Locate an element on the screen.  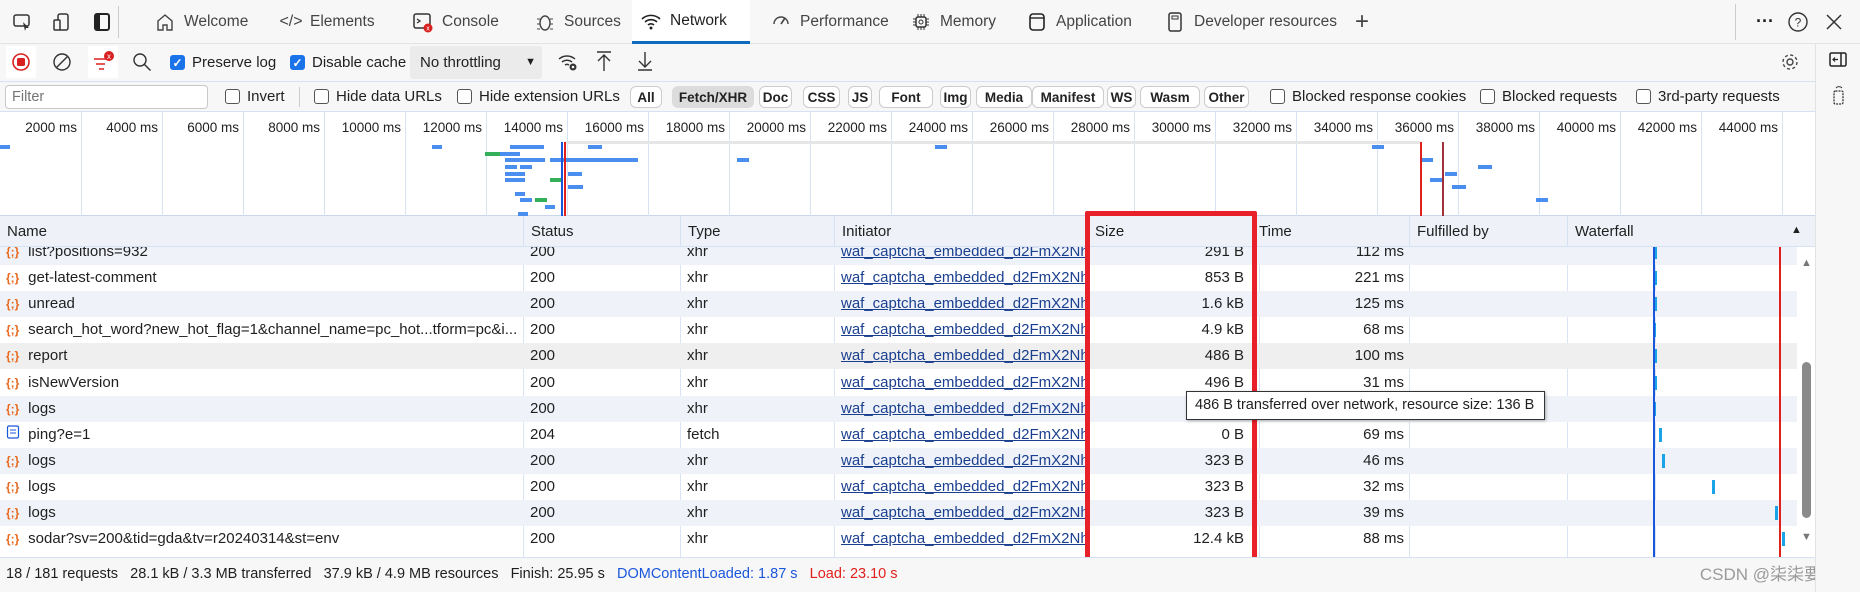
column-header-status: Status is located at coordinates (601, 231).